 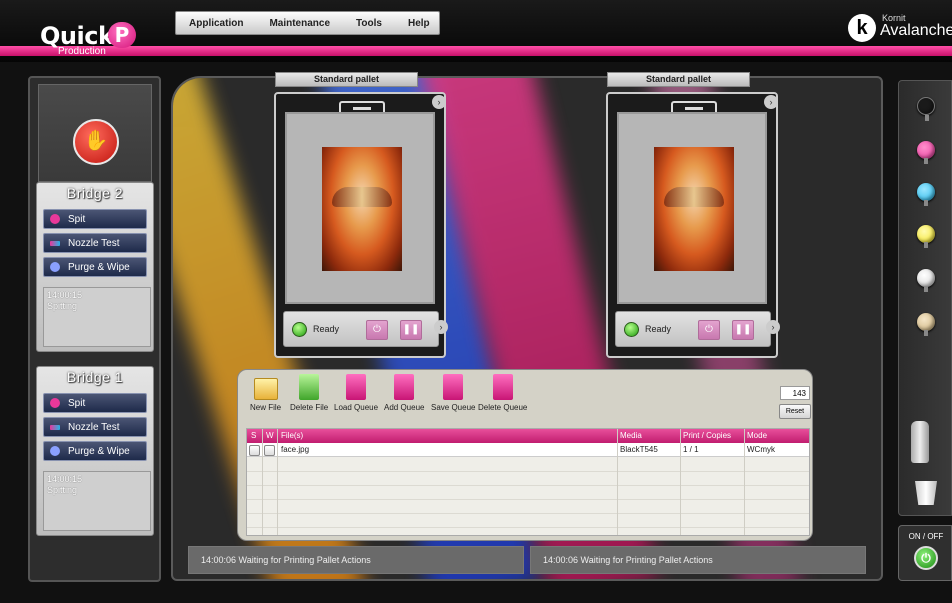 What do you see at coordinates (453, 393) in the screenshot?
I see `save-queue-button: Save Queue` at bounding box center [453, 393].